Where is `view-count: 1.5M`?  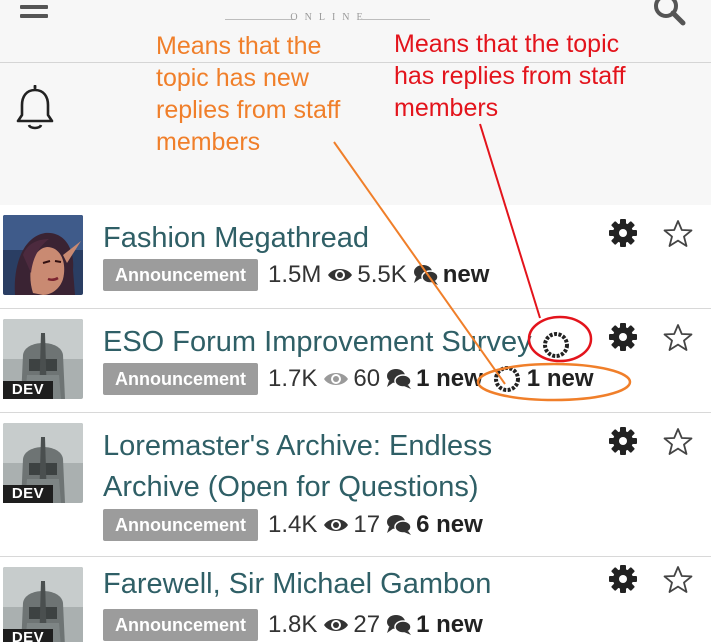 view-count: 1.5M is located at coordinates (295, 274).